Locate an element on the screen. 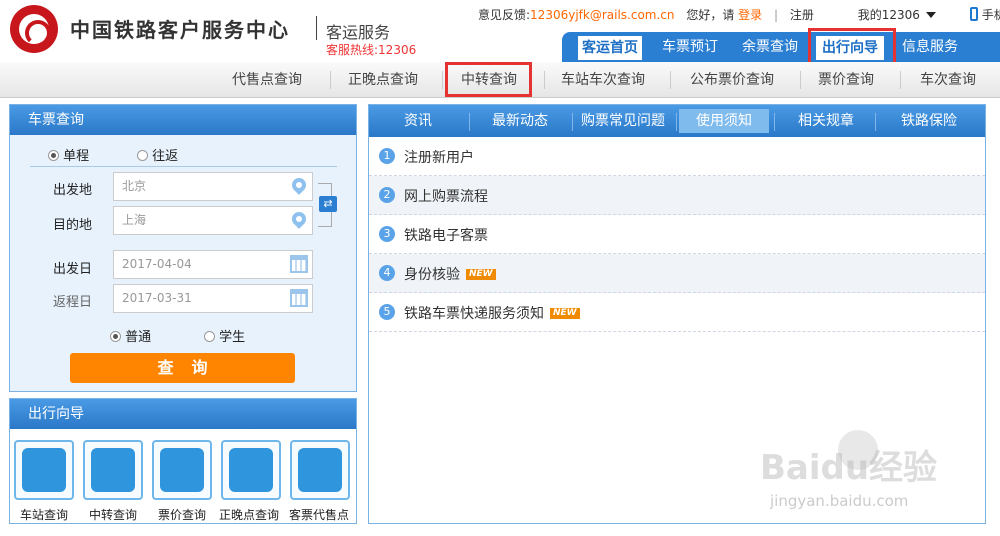 The image size is (1000, 536). radio-unchecked-icon is located at coordinates (142, 155).